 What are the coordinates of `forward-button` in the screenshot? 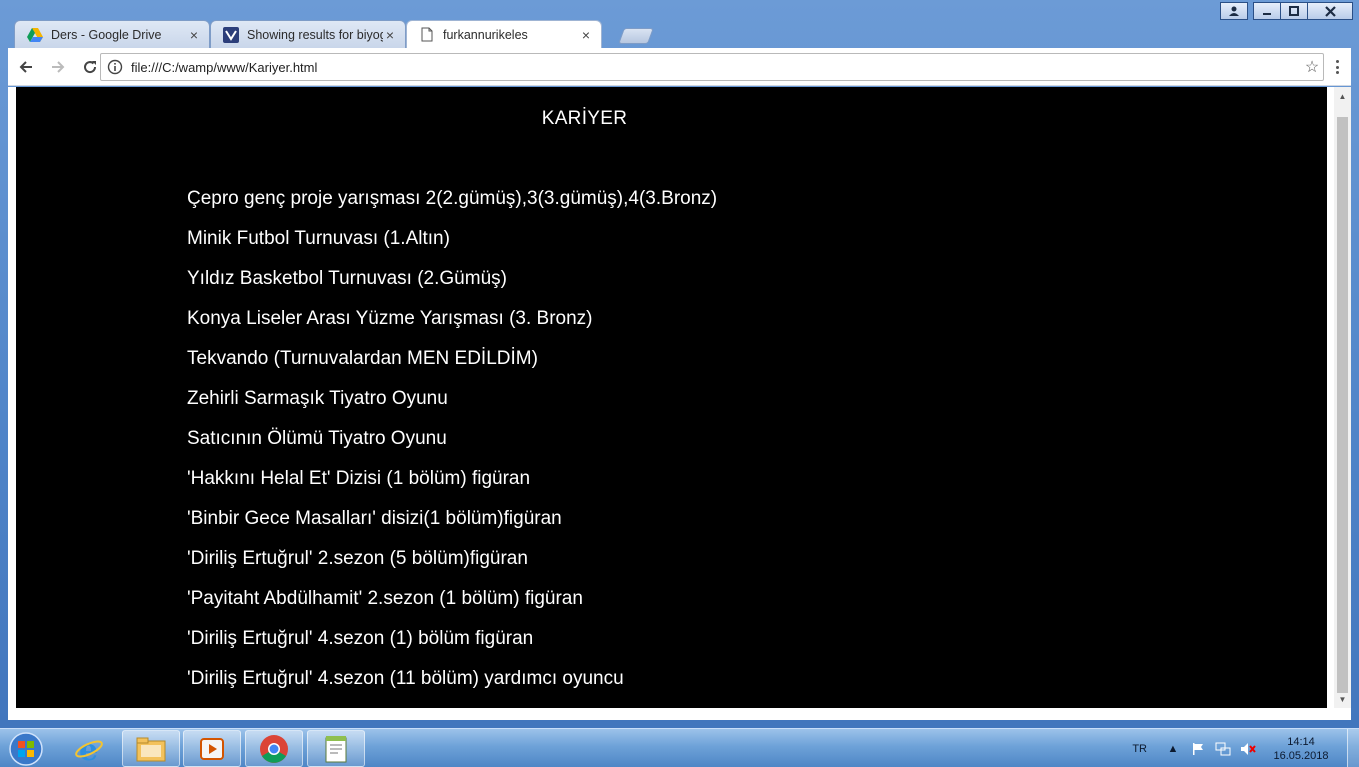 It's located at (58, 67).